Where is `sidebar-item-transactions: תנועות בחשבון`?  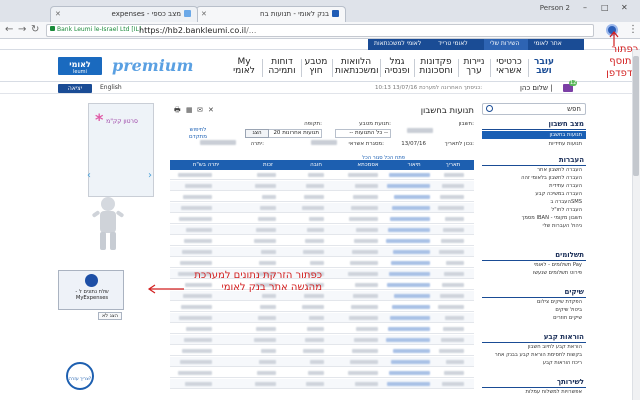 sidebar-item-transactions: תנועות בחשבון is located at coordinates (534, 135).